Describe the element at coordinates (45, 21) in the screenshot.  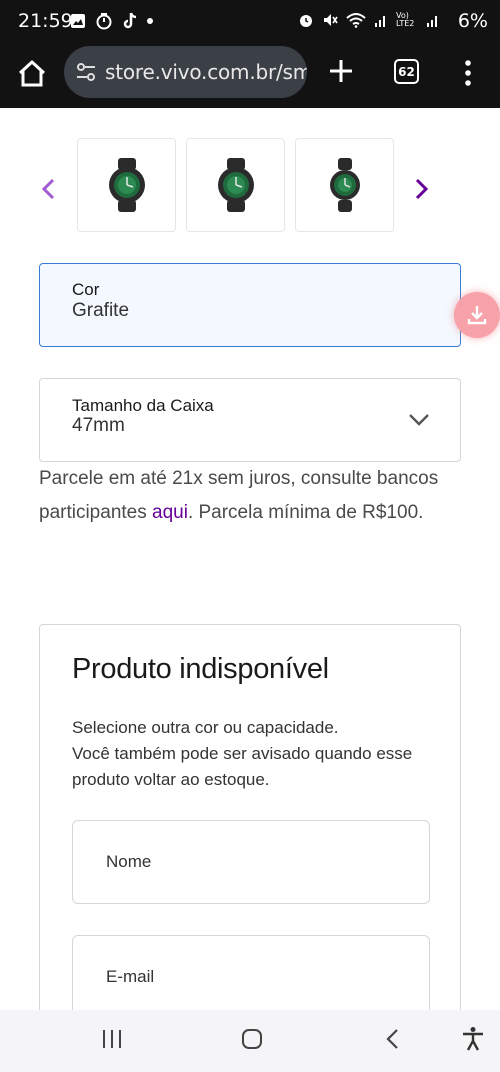
I see `status-time: 21:59` at that location.